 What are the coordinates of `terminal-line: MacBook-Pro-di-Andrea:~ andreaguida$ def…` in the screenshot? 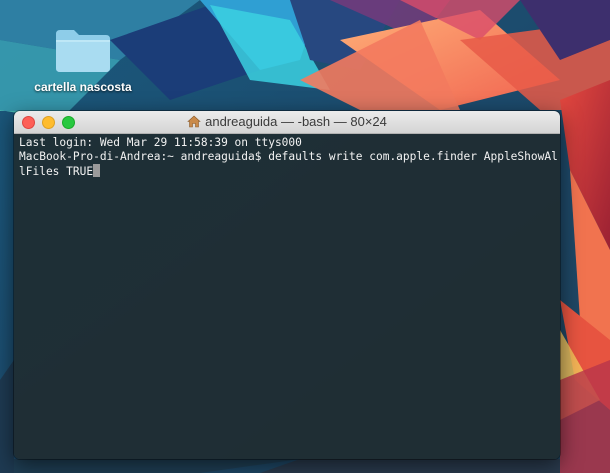 It's located at (288, 156).